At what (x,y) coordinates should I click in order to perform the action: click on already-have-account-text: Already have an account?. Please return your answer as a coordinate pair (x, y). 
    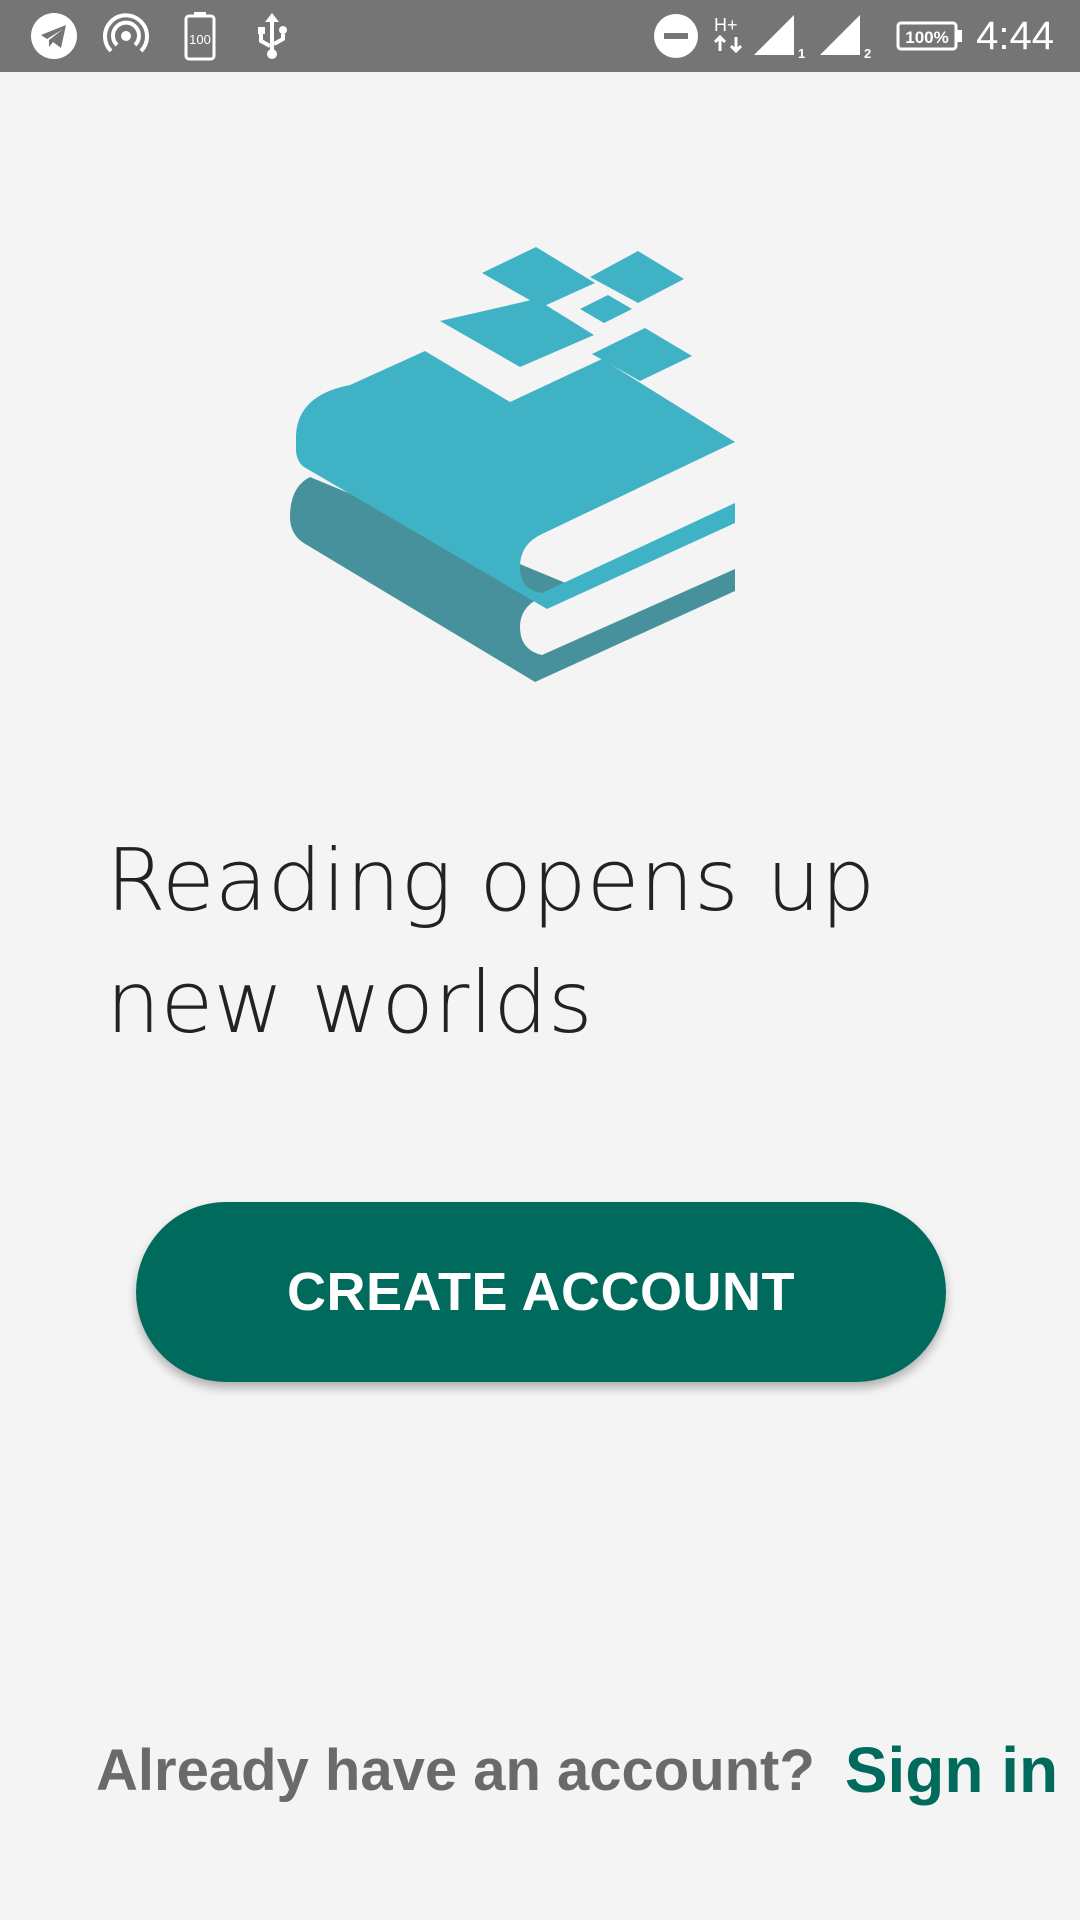
    Looking at the image, I should click on (455, 1770).